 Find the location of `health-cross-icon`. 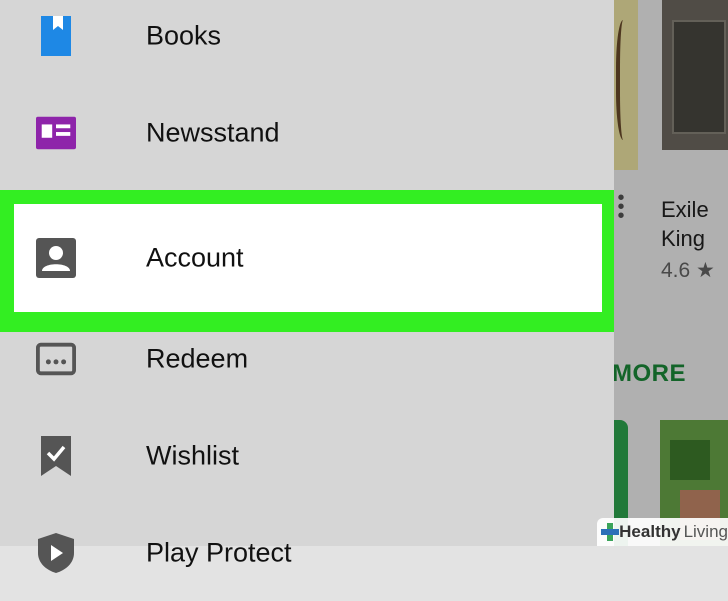

health-cross-icon is located at coordinates (610, 532).